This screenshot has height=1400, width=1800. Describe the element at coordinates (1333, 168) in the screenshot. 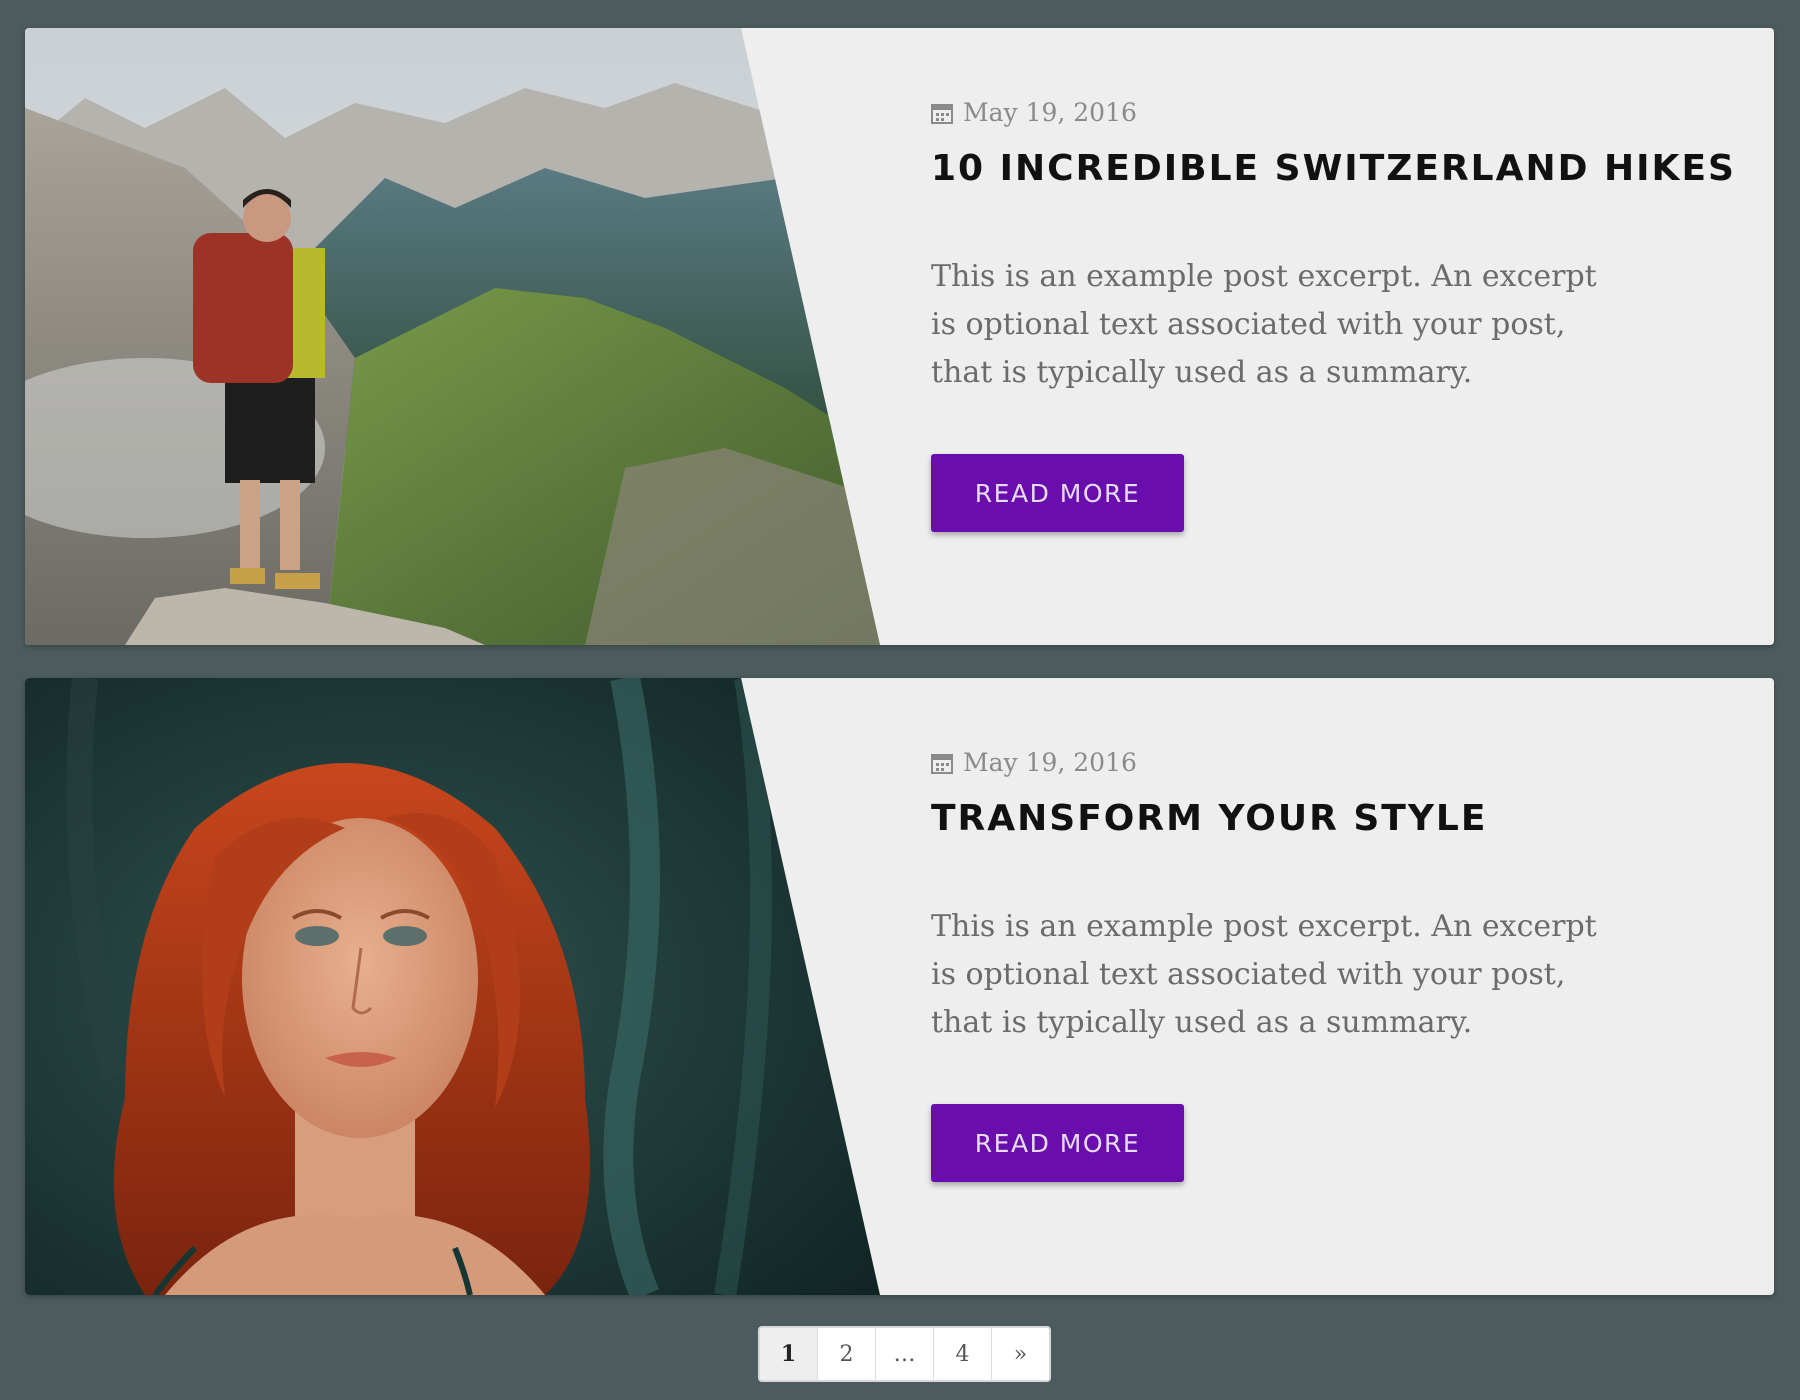

I see `post-title: 10 INCREDIBLE SWITZERLAND HIKES` at that location.